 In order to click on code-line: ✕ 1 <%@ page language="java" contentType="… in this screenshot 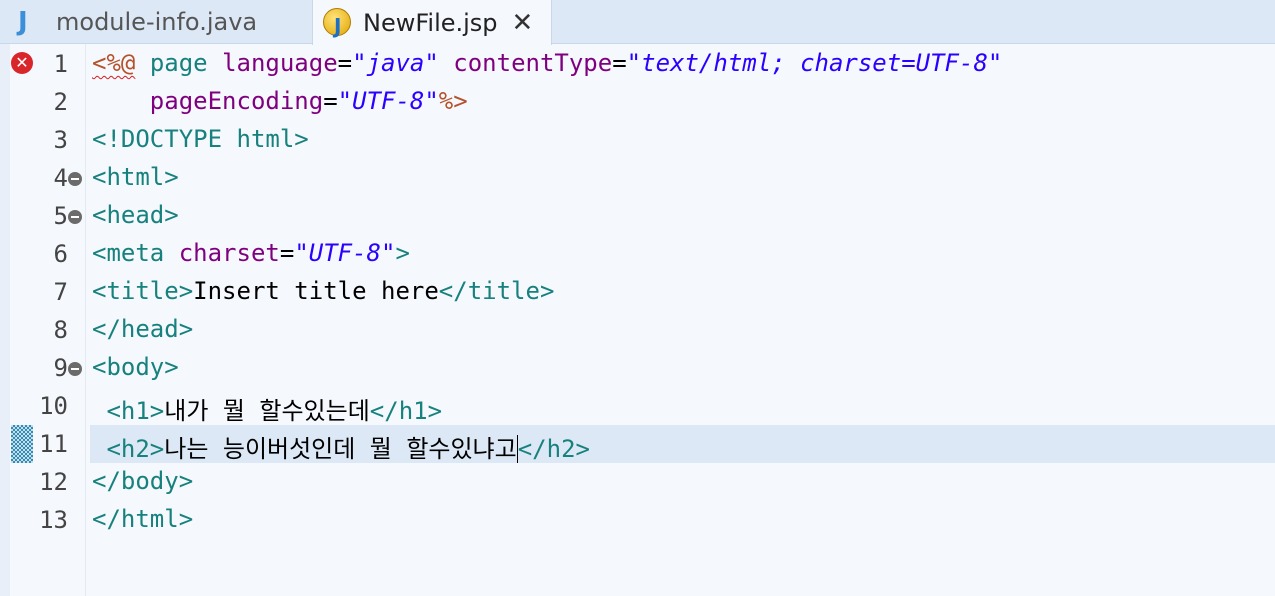, I will do `click(637, 64)`.